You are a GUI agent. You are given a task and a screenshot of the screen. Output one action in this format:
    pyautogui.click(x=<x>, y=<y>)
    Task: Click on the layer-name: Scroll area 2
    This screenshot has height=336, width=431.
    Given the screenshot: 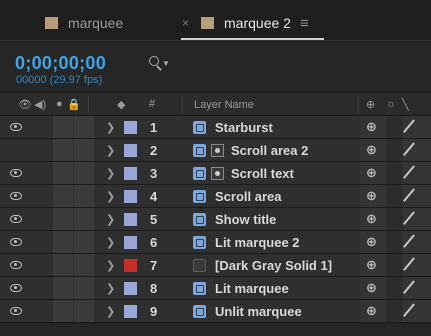 What is the action you would take?
    pyautogui.click(x=269, y=150)
    